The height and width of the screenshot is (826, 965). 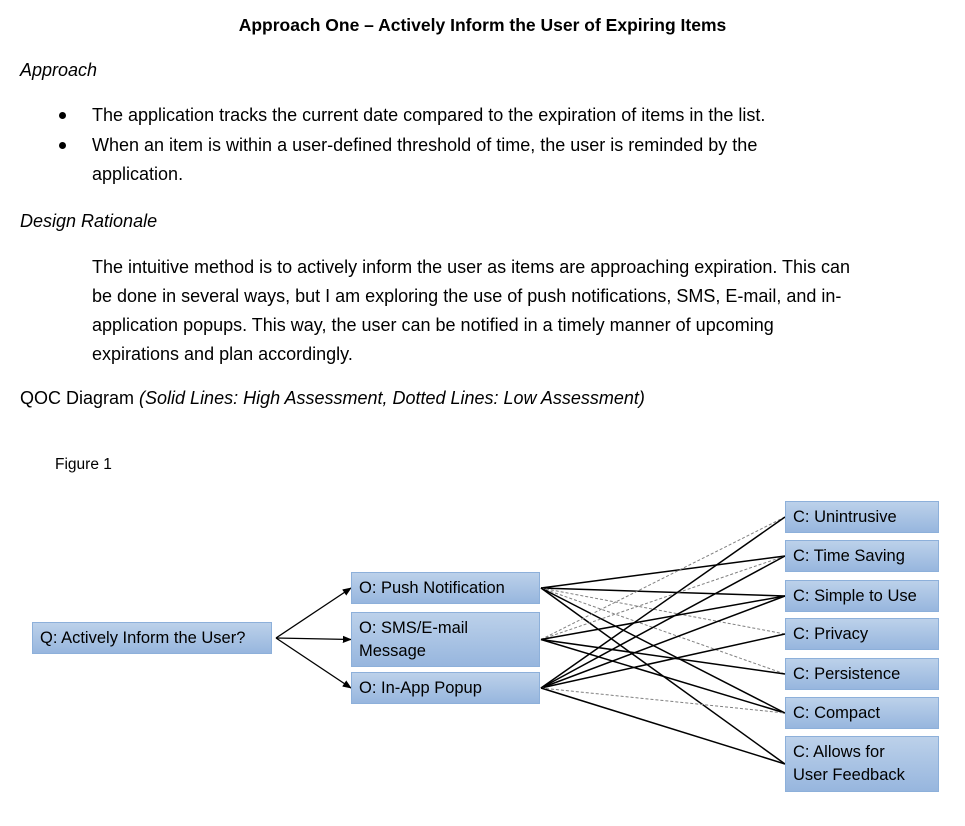 What do you see at coordinates (663, 572) in the screenshot?
I see `link-push-to-timesaving-high` at bounding box center [663, 572].